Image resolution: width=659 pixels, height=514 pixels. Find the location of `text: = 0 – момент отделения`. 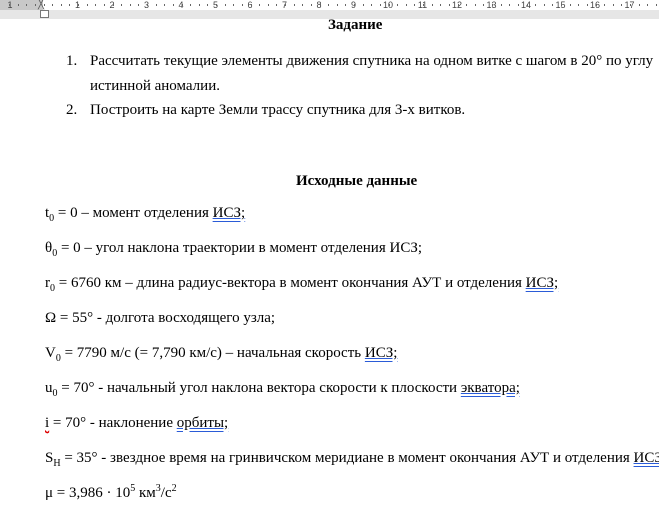

text: = 0 – момент отделения is located at coordinates (133, 213).